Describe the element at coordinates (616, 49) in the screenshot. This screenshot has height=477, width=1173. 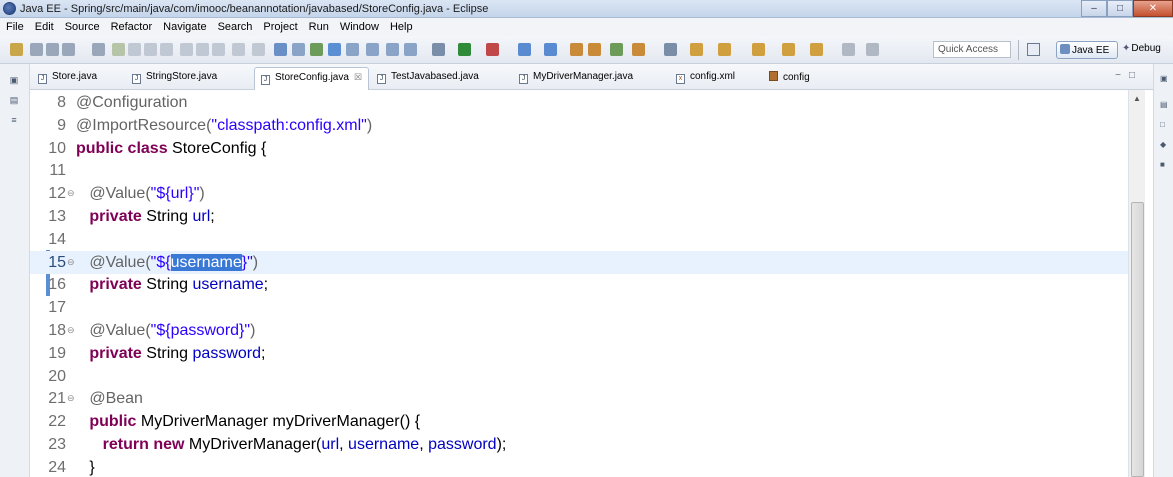
I see `open-type-icon` at that location.